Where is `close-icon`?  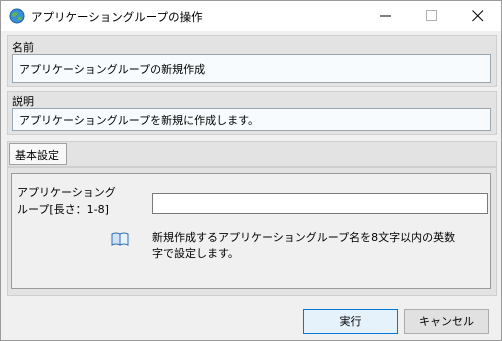 close-icon is located at coordinates (478, 16).